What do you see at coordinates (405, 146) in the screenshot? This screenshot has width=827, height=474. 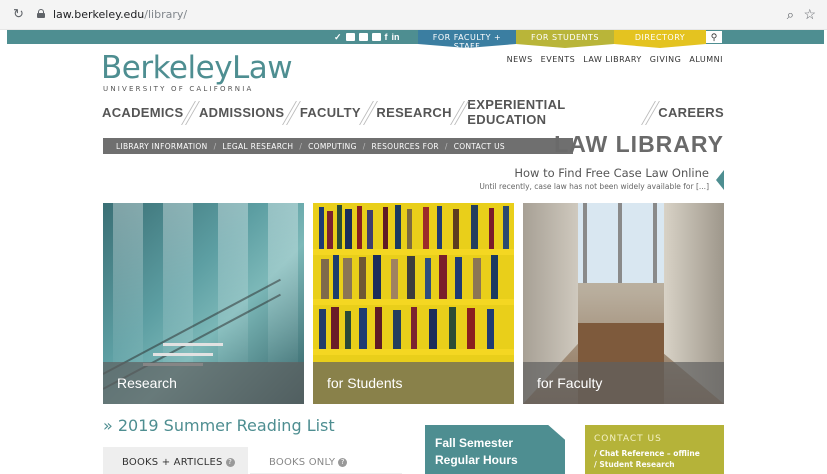 I see `library-nav-resources-for: RESOURCES FOR` at bounding box center [405, 146].